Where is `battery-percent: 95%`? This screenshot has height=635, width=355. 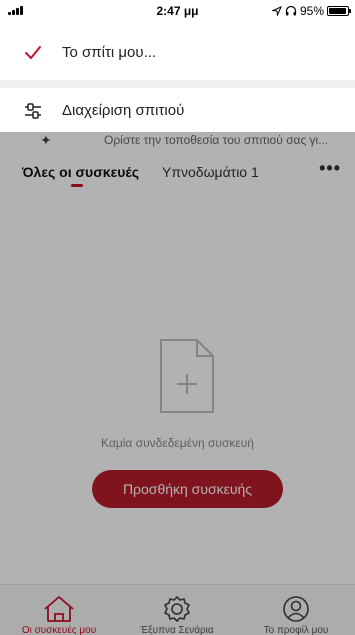 battery-percent: 95% is located at coordinates (311, 11).